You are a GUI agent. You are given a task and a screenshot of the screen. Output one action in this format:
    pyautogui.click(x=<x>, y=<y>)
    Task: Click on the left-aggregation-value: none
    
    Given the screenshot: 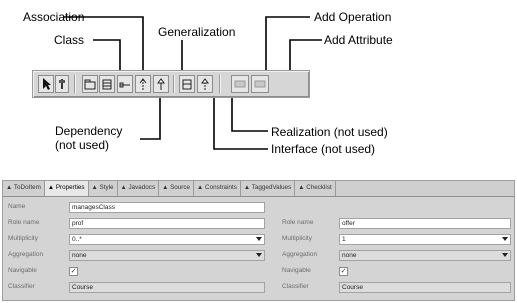 What is the action you would take?
    pyautogui.click(x=79, y=255)
    